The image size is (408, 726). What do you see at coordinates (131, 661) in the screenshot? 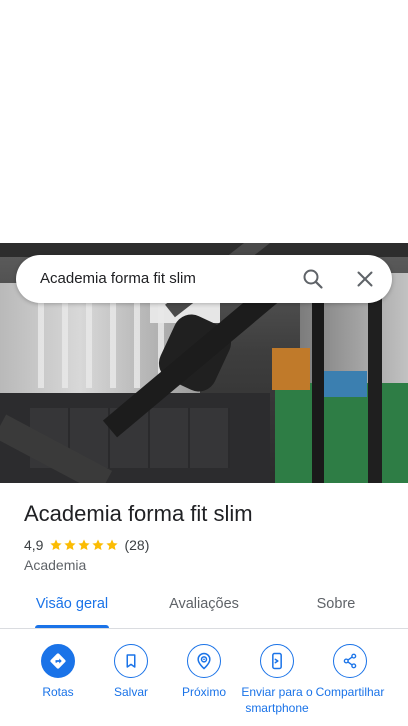
I see `bookmark-icon` at bounding box center [131, 661].